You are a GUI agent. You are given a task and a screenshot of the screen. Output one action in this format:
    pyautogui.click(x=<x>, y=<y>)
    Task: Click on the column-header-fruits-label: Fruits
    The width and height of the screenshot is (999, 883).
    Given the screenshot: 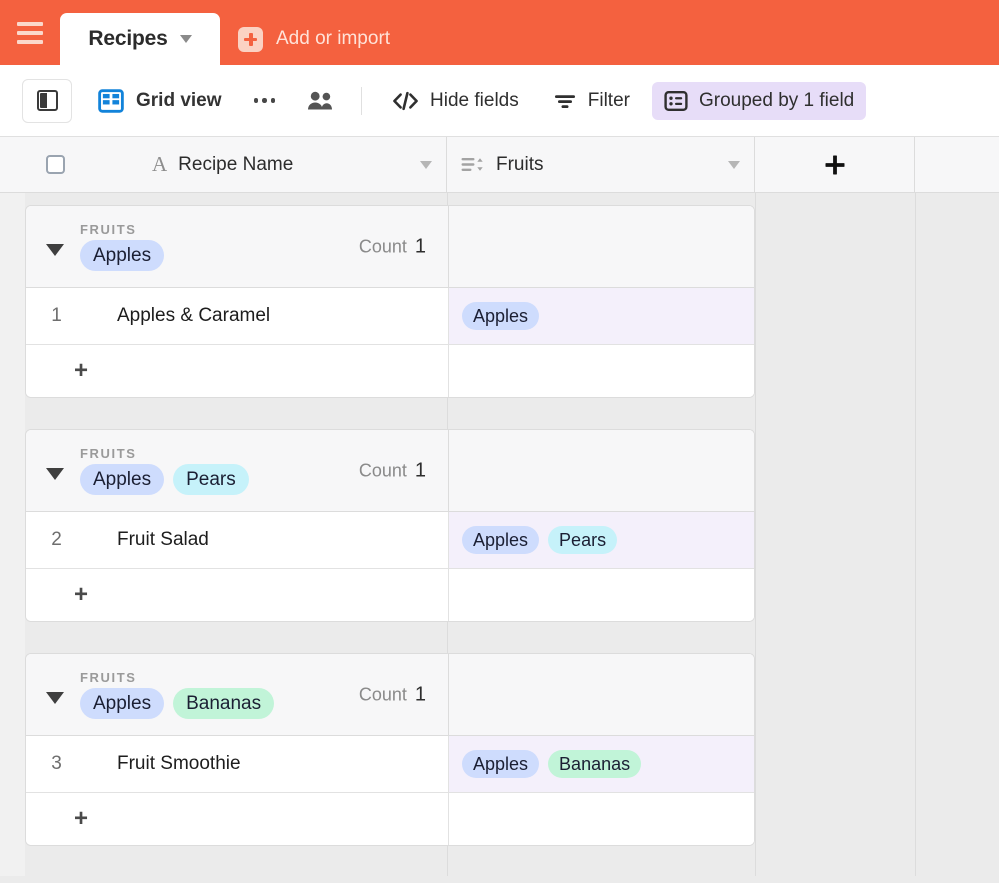 What is the action you would take?
    pyautogui.click(x=520, y=164)
    